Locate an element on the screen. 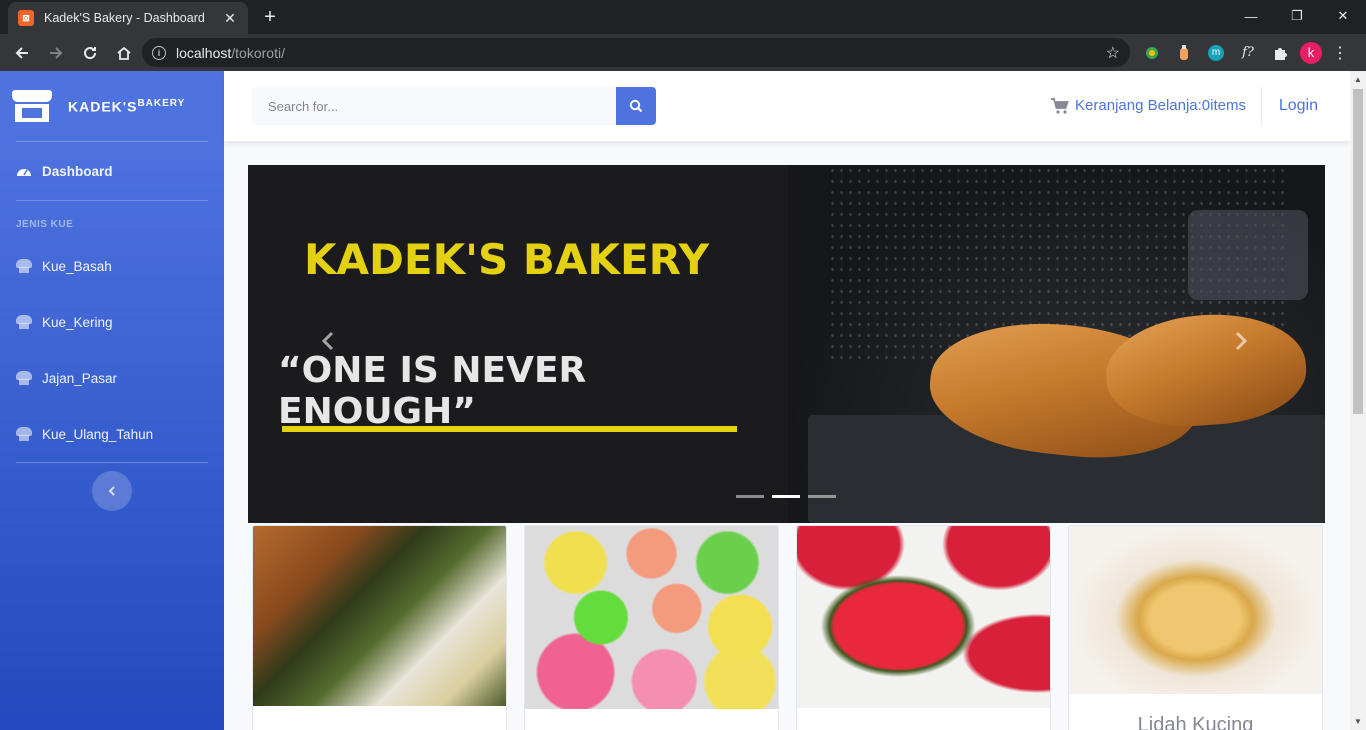 The height and width of the screenshot is (730, 1366). sidebar-item-label: Kue_Basah is located at coordinates (77, 266).